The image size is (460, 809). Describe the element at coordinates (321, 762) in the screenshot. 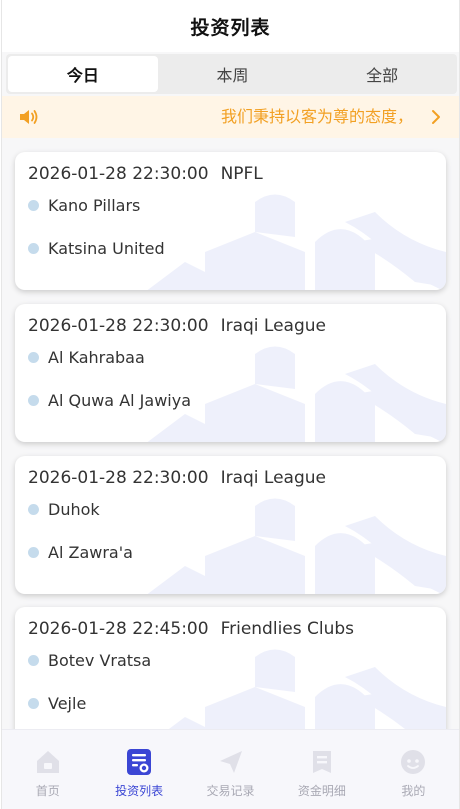

I see `wallet-icon` at that location.